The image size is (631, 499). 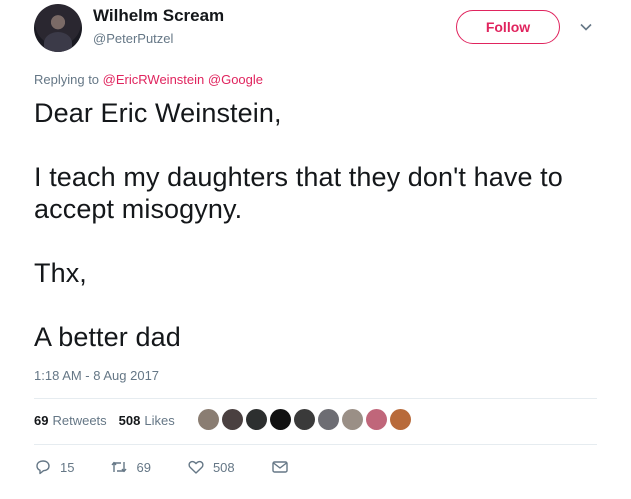 What do you see at coordinates (223, 467) in the screenshot?
I see `like-count: 508` at bounding box center [223, 467].